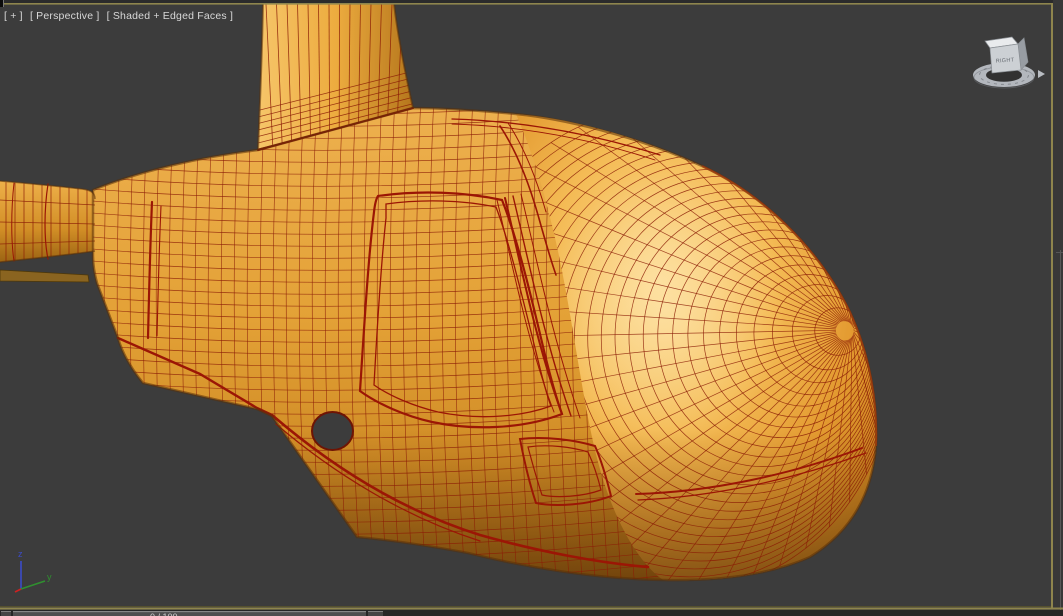 This screenshot has height=616, width=1063. What do you see at coordinates (6, 611) in the screenshot?
I see `time-prev-highlight` at bounding box center [6, 611].